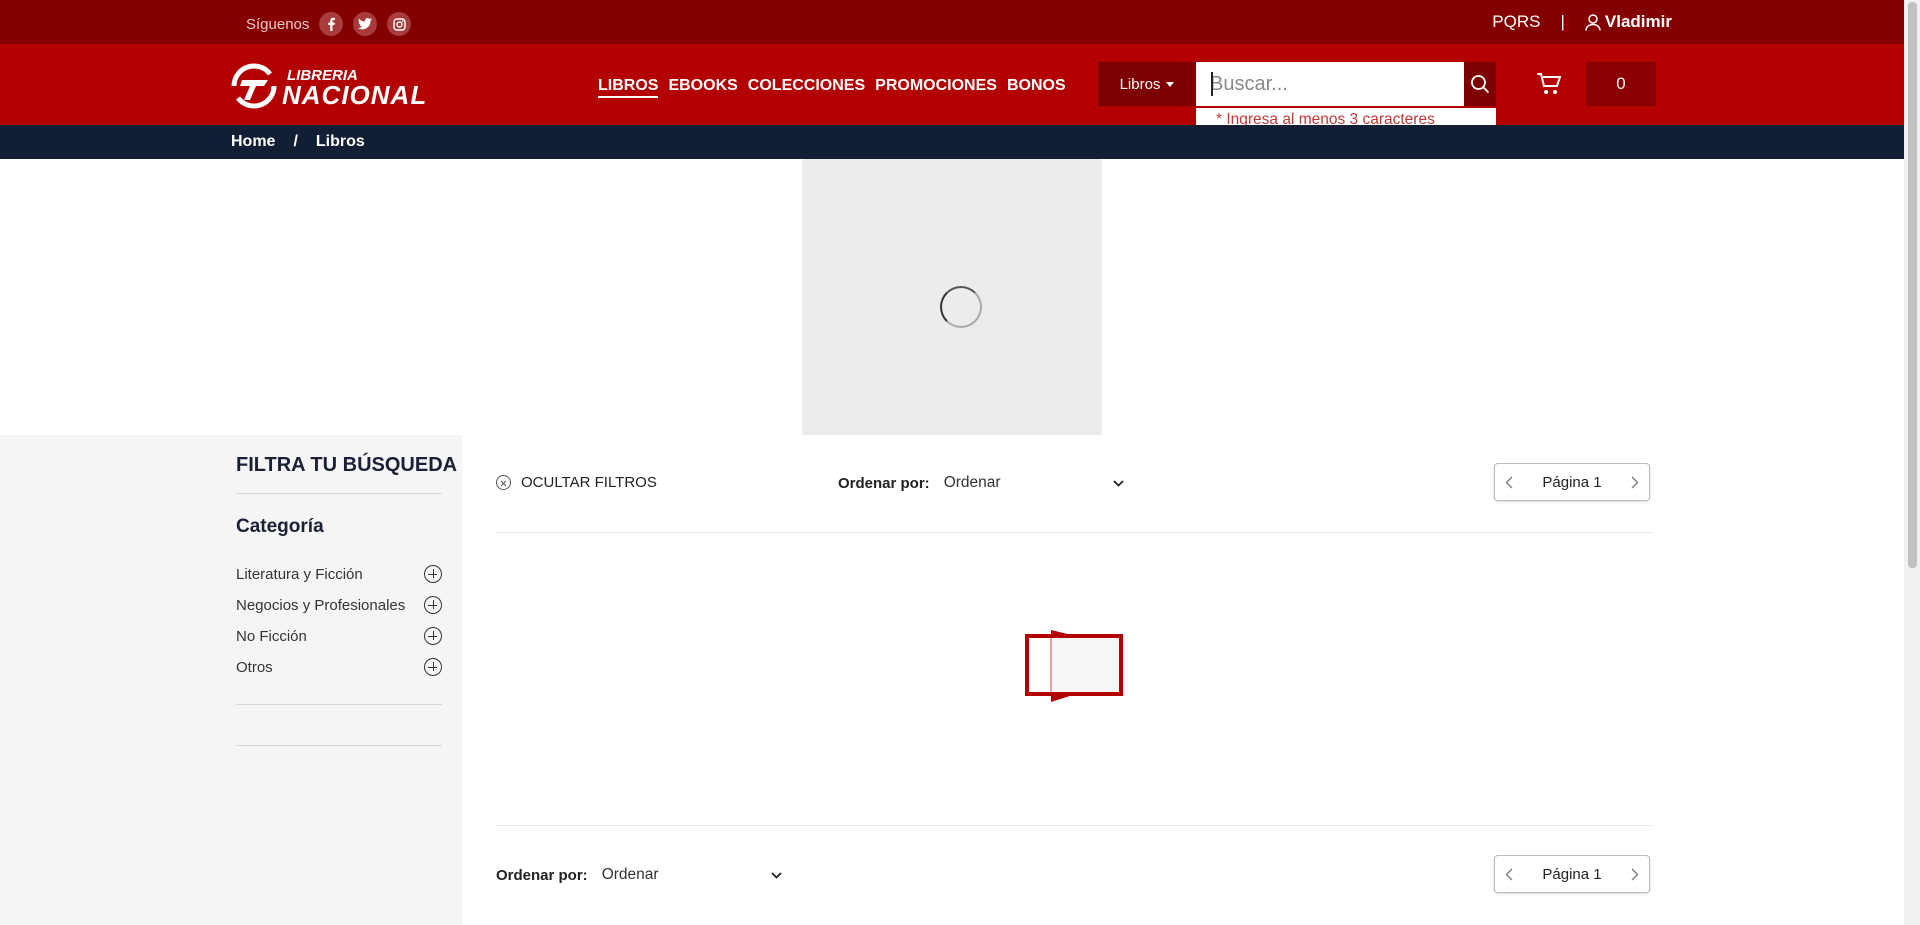  I want to click on search-category-label: Libros, so click(1140, 84).